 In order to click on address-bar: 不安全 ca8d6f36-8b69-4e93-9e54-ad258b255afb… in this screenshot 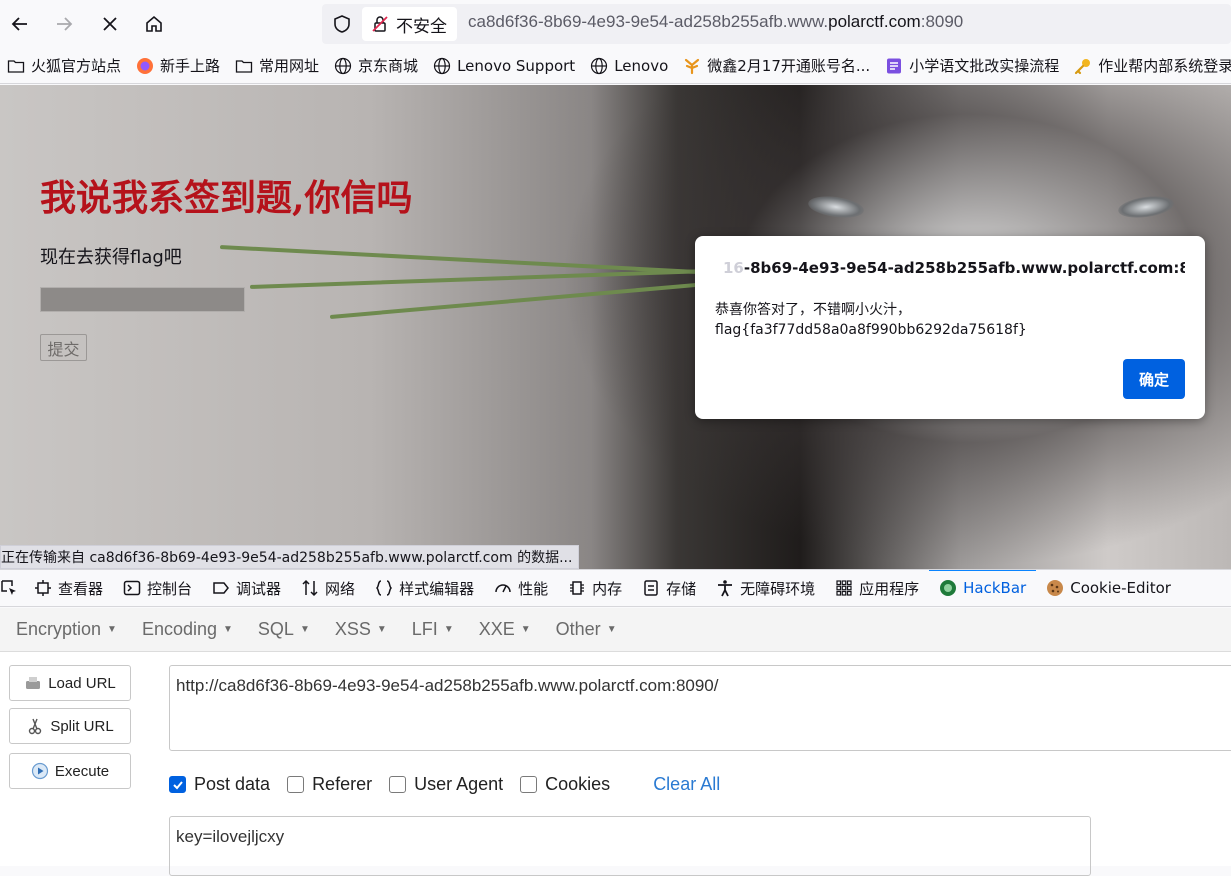, I will do `click(776, 24)`.